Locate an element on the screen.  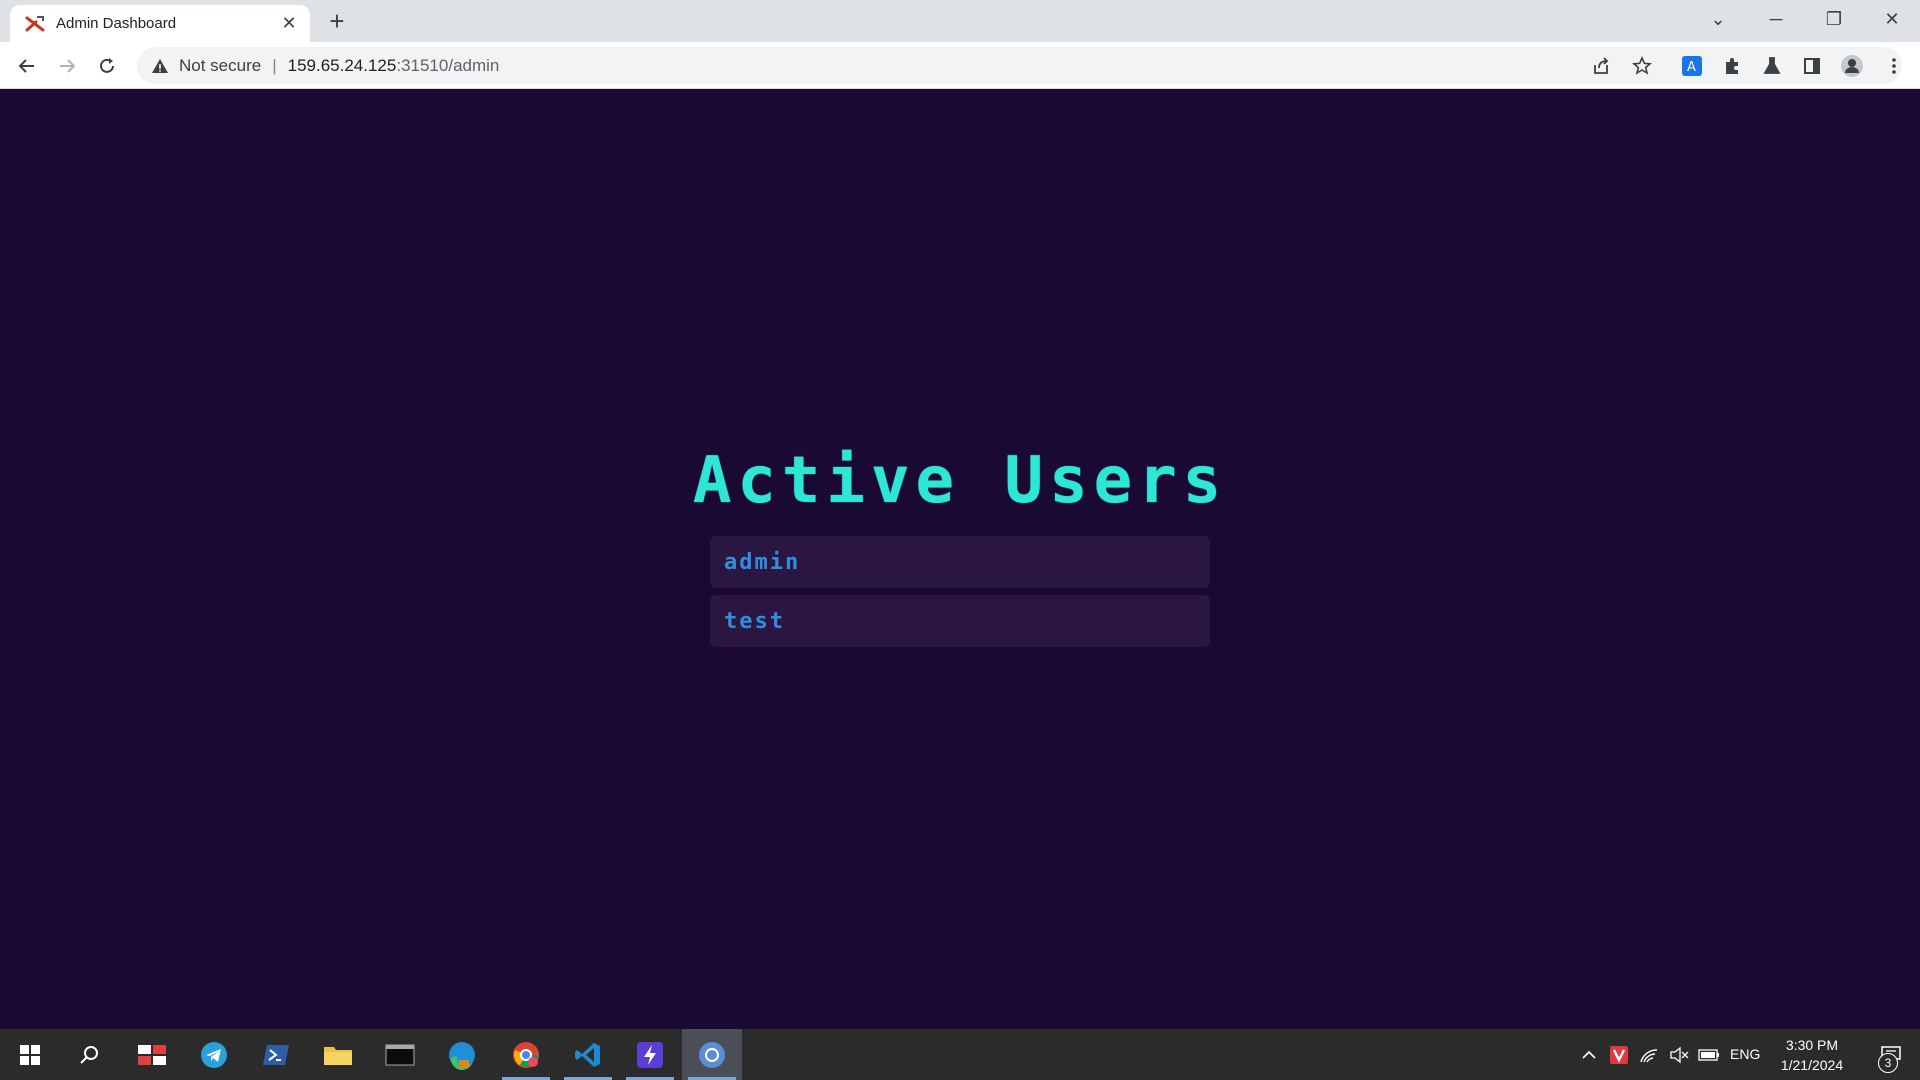
powershell-icon is located at coordinates (276, 1054).